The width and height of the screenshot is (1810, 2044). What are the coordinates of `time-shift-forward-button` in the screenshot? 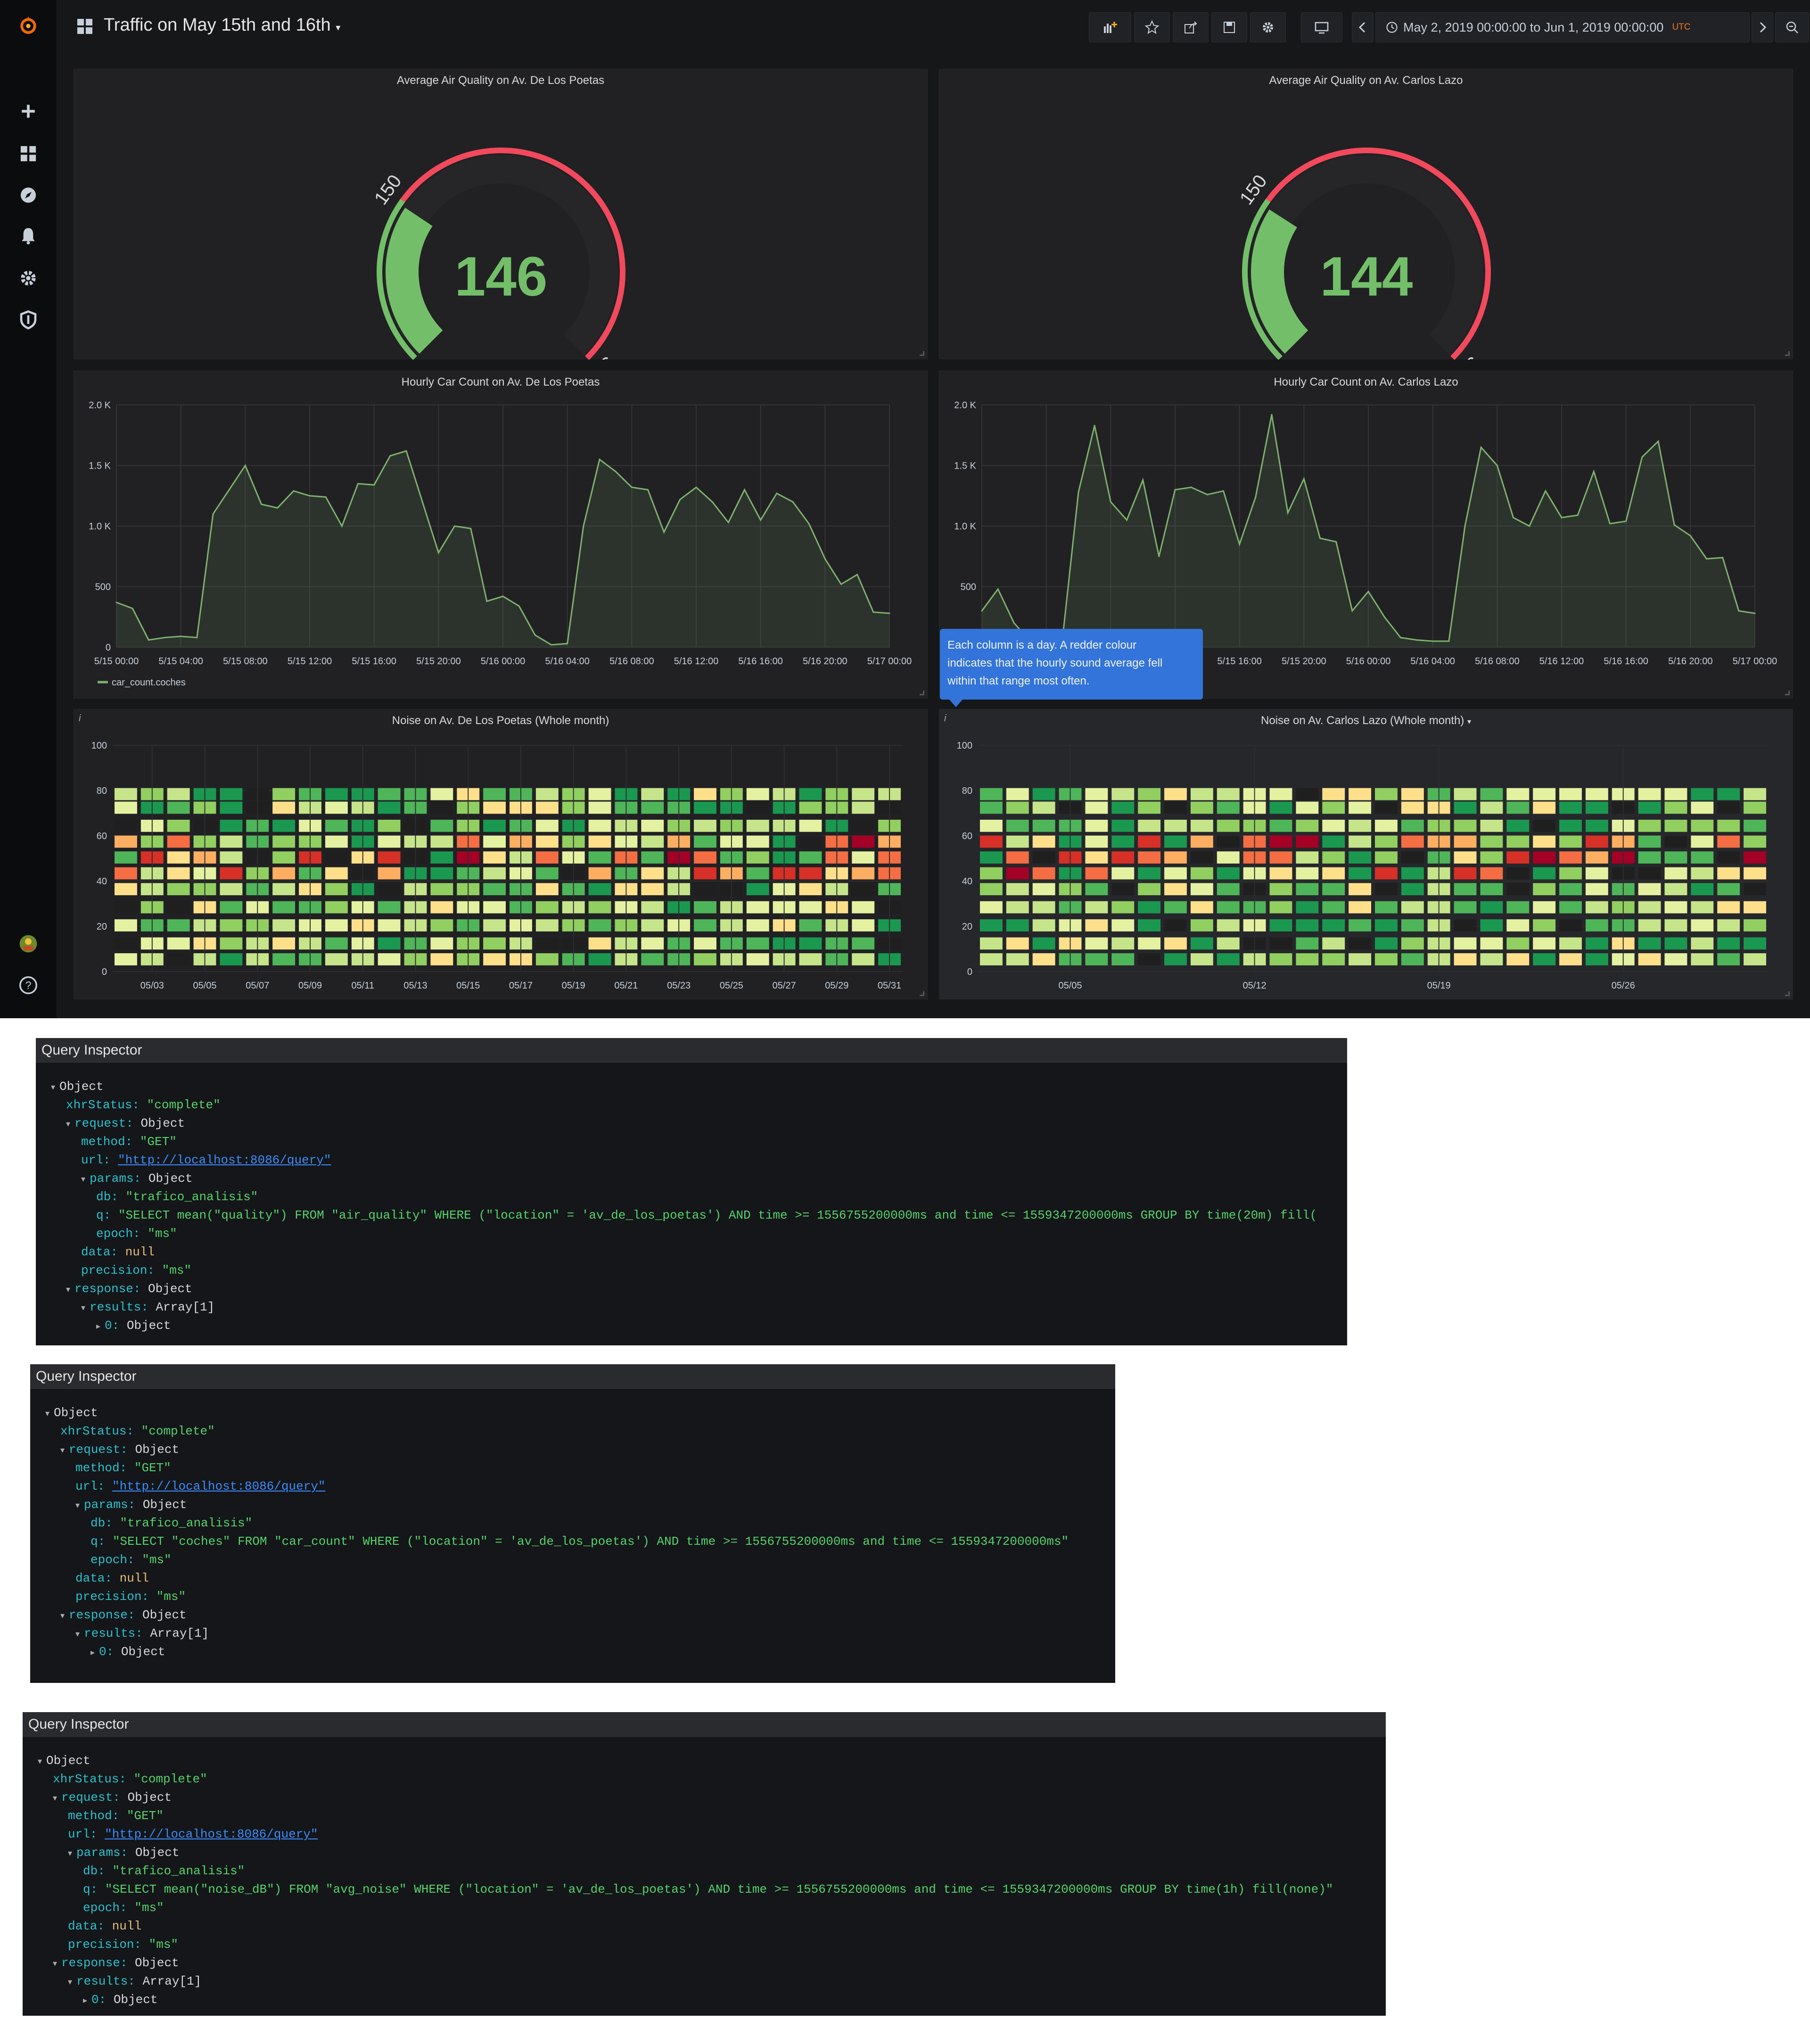 It's located at (1762, 27).